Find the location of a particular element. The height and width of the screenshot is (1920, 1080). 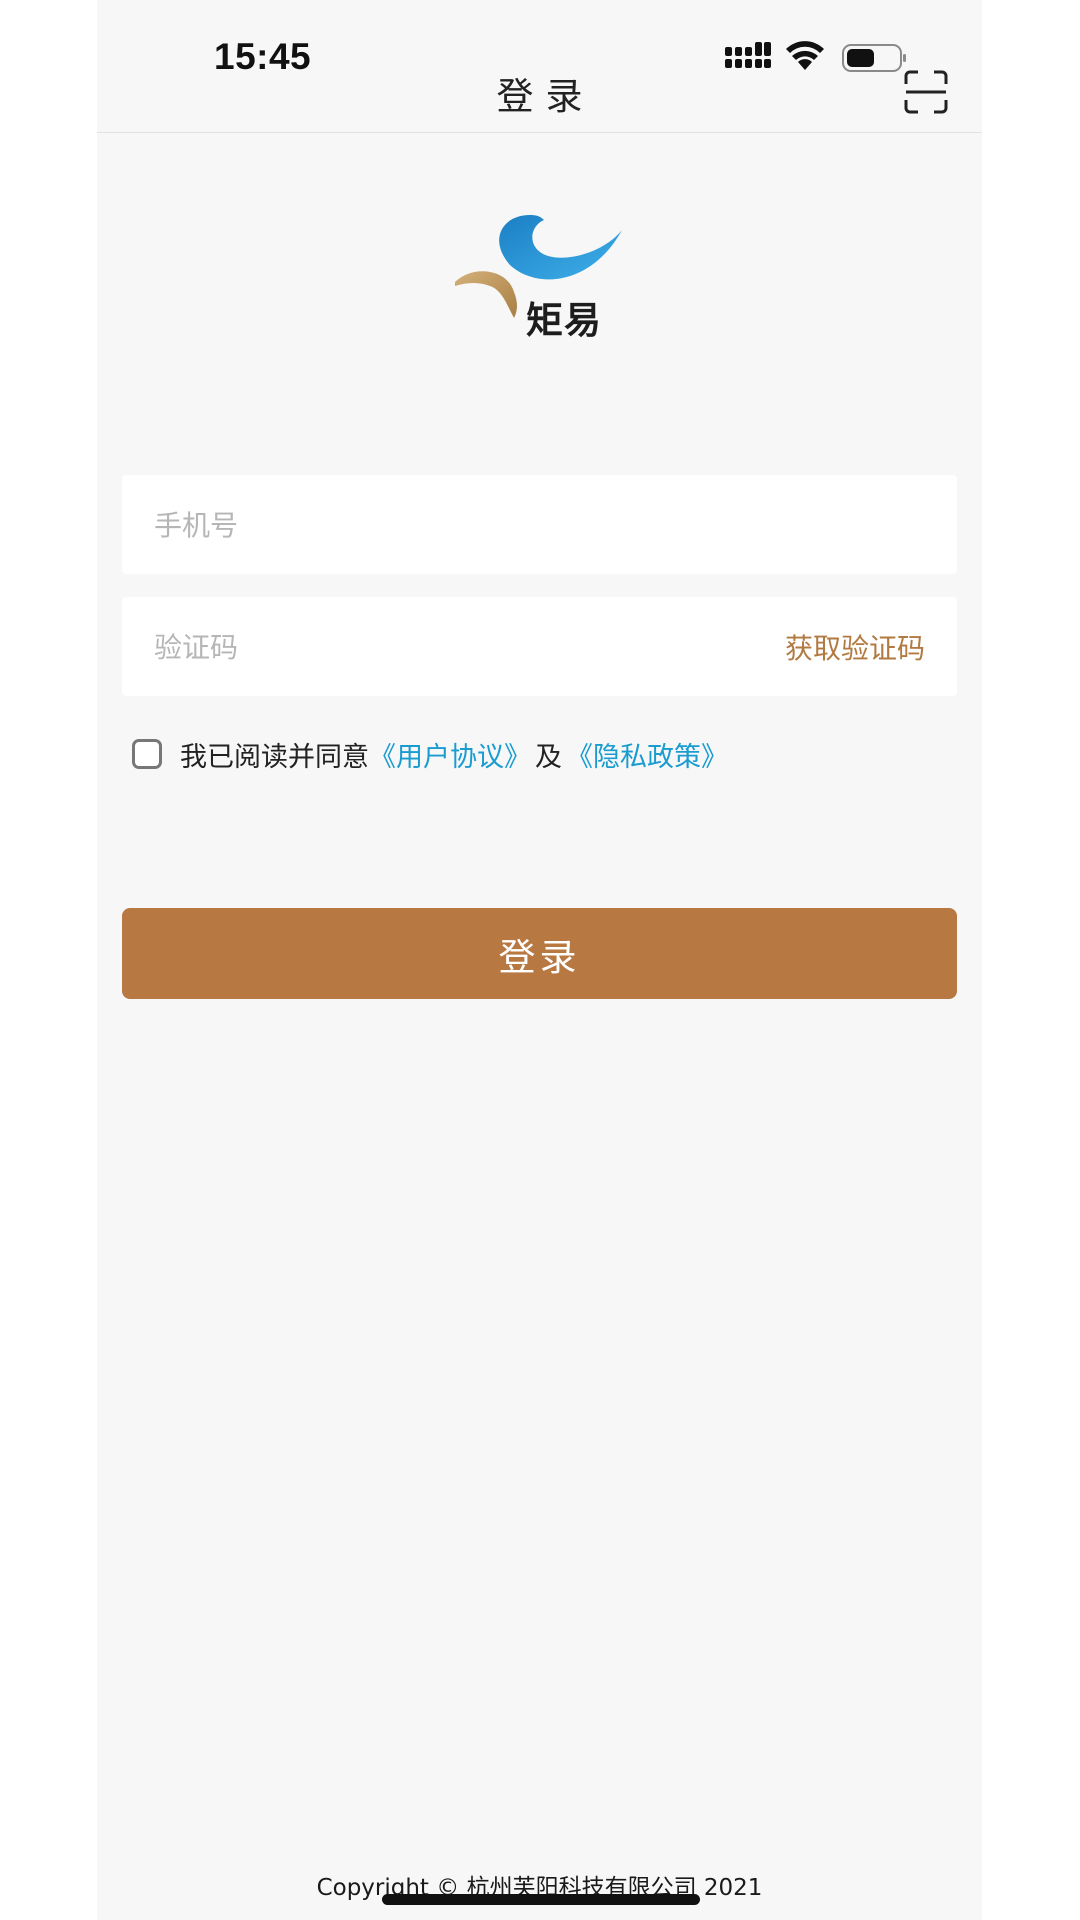

brand-name: 矩易 is located at coordinates (564, 320).